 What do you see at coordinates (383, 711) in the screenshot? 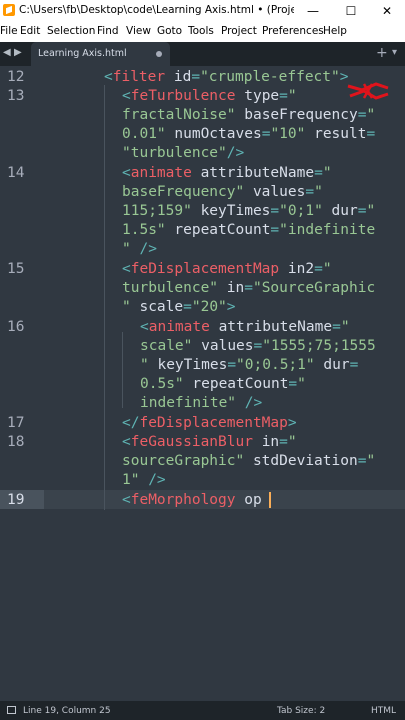
I see `syntax-selector: HTML` at bounding box center [383, 711].